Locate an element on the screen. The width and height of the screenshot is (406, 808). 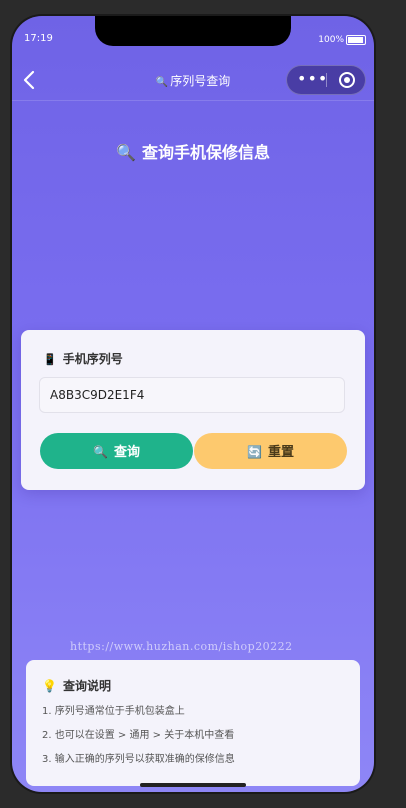
serial-label-text: 手机序列号 is located at coordinates (92, 359).